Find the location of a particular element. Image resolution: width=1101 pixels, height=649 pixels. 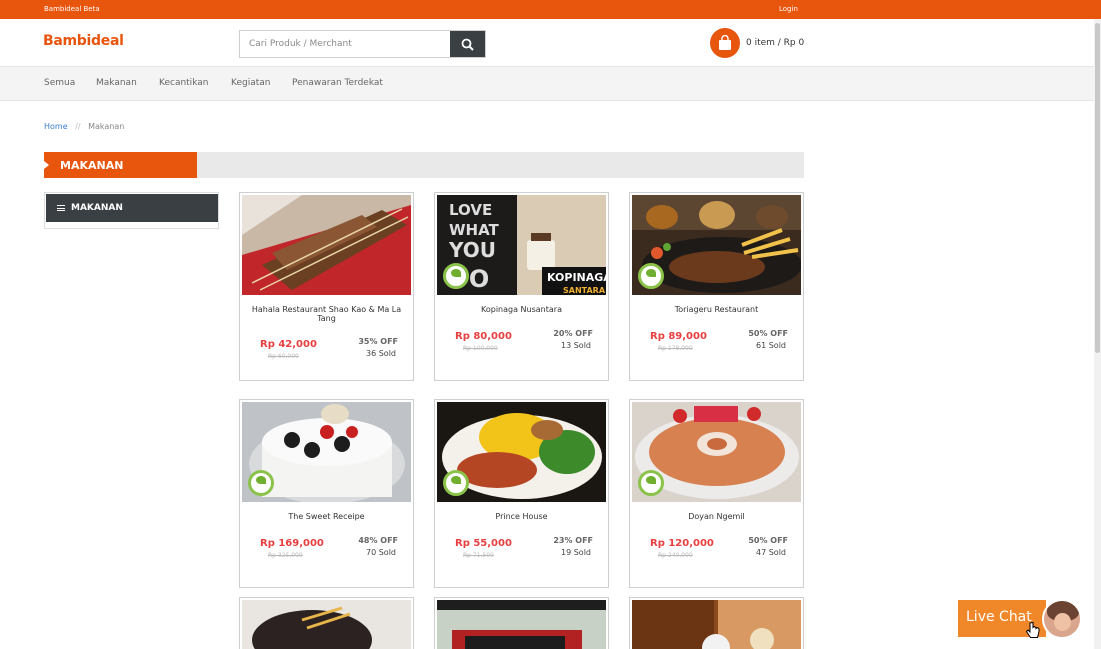

svg-text: KOPINAGA is located at coordinates (576, 277).